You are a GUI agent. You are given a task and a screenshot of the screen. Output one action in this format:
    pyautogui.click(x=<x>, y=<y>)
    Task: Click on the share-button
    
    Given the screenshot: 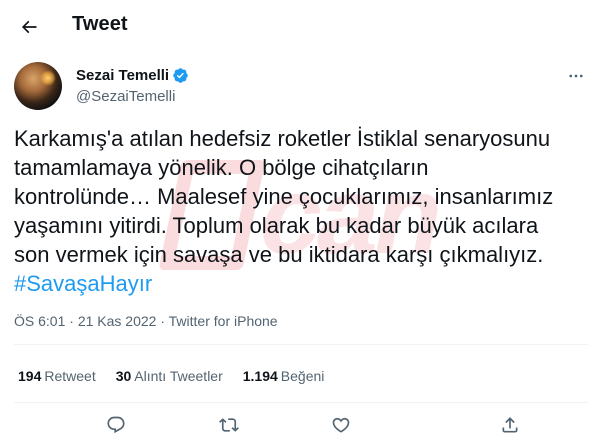 What is the action you would take?
    pyautogui.click(x=510, y=425)
    